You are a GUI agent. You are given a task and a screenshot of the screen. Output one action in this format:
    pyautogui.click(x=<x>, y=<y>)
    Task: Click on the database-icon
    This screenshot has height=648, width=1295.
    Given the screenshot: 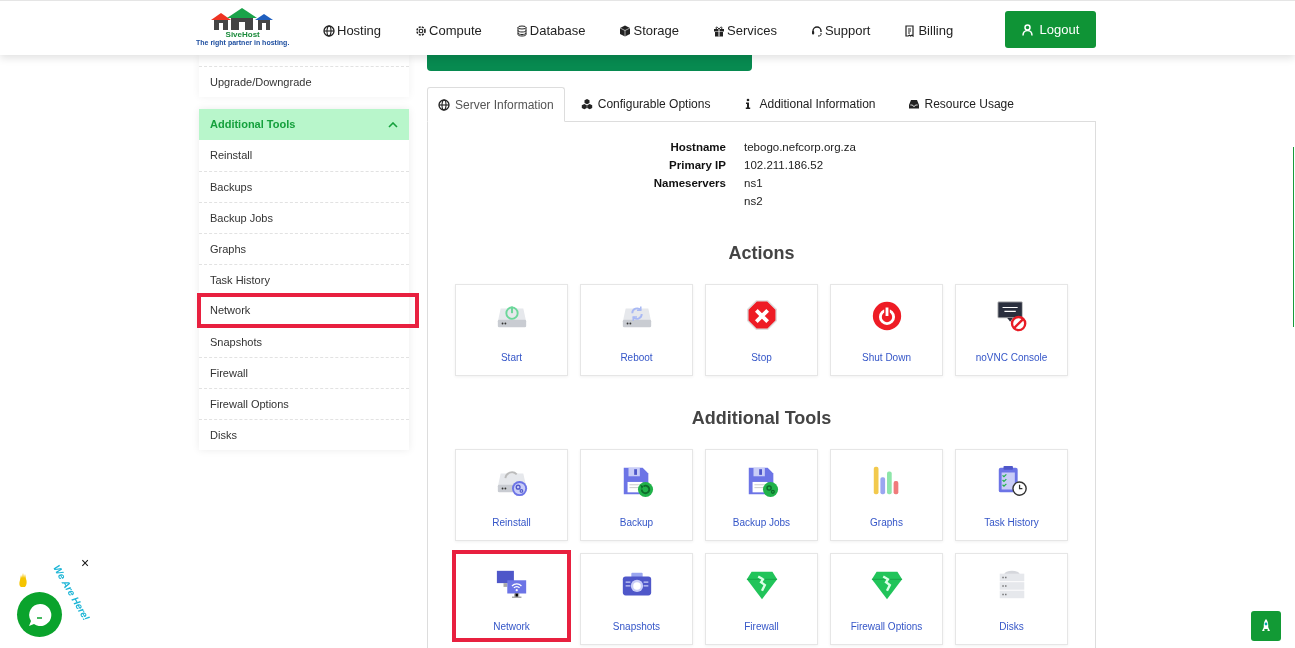 What is the action you would take?
    pyautogui.click(x=521, y=30)
    